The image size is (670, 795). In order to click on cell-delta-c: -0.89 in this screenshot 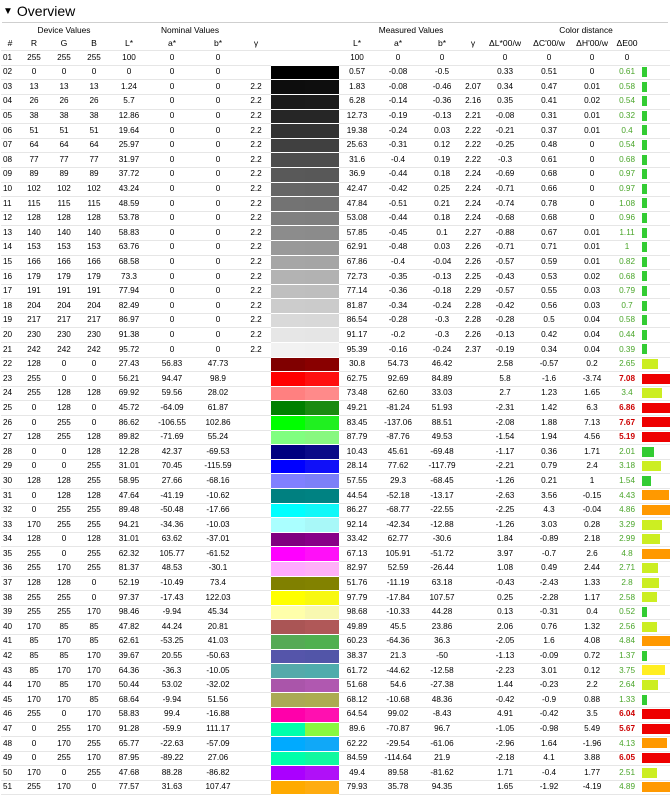, I will do `click(549, 540)`.